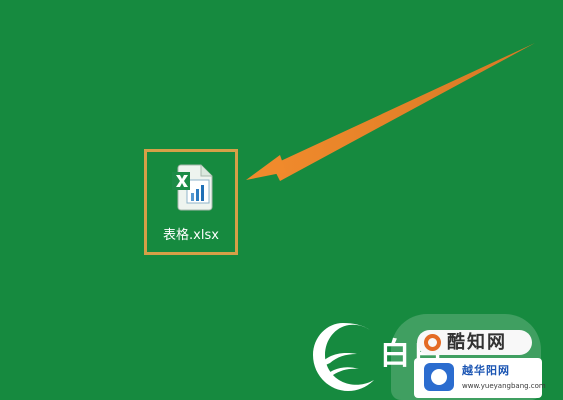 The image size is (563, 400). I want to click on watermark-logo-icon, so click(439, 377).